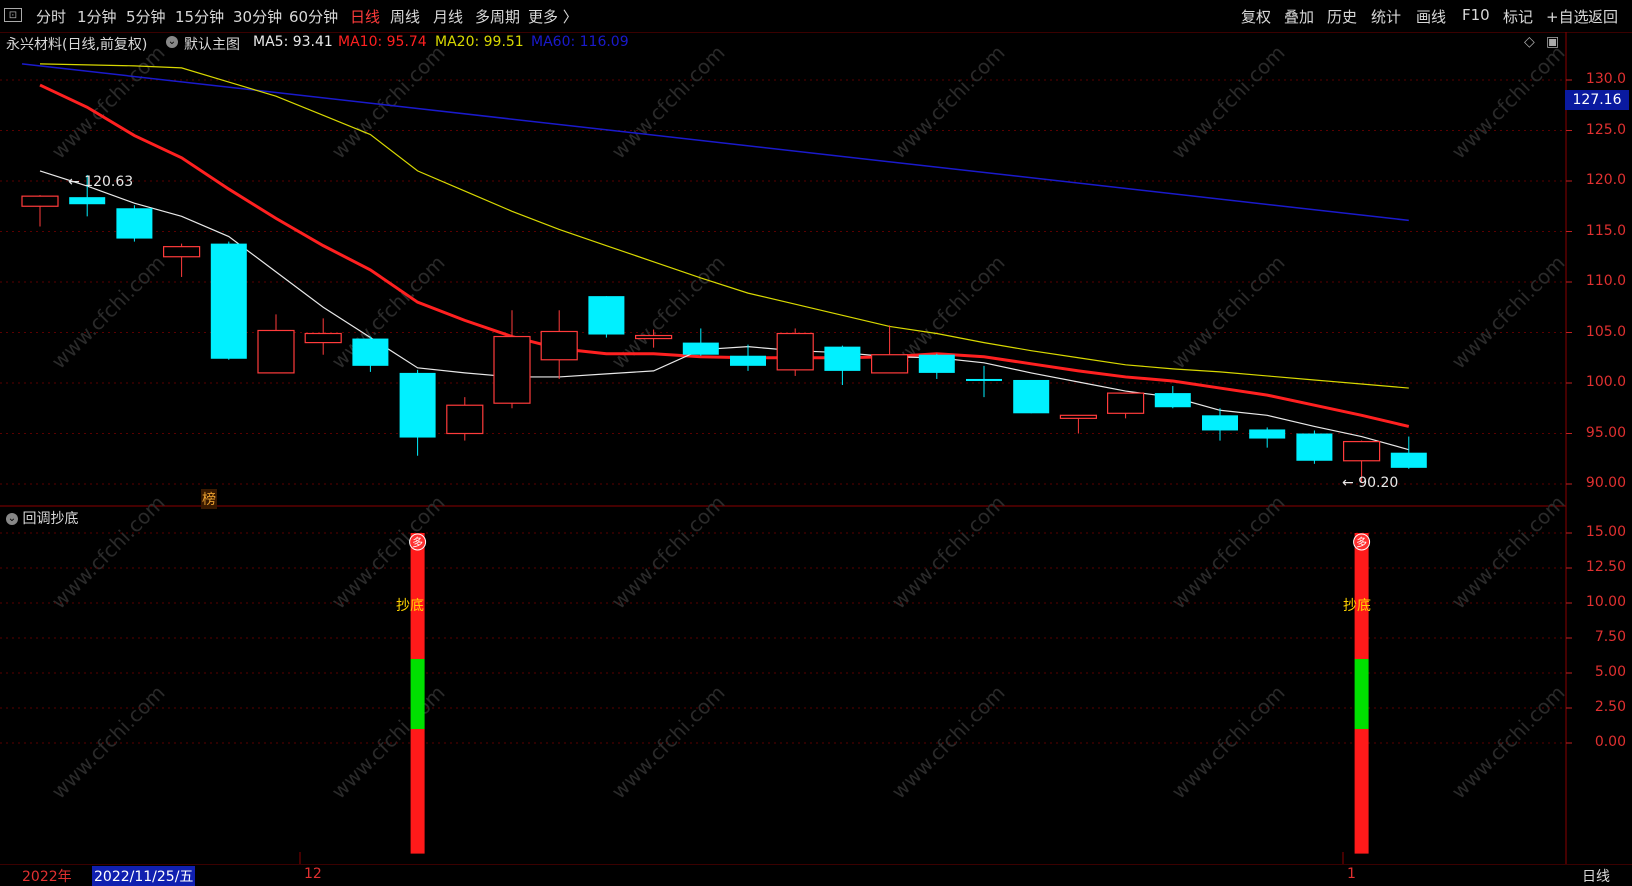 The height and width of the screenshot is (886, 1632). What do you see at coordinates (1605, 180) in the screenshot?
I see `price-tick-label: 120.0` at bounding box center [1605, 180].